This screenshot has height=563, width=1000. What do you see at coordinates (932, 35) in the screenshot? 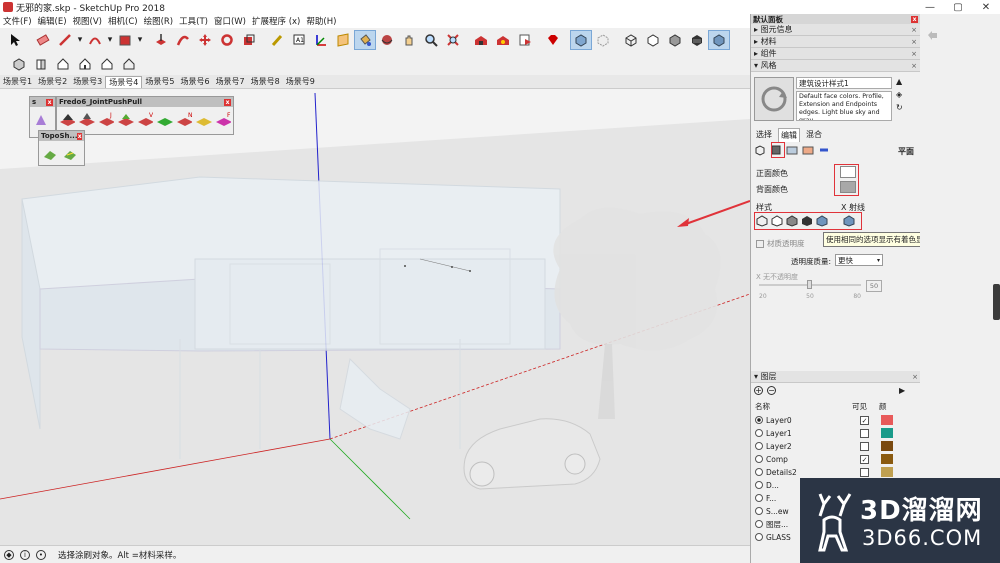
I see `undo-icon` at bounding box center [932, 35].